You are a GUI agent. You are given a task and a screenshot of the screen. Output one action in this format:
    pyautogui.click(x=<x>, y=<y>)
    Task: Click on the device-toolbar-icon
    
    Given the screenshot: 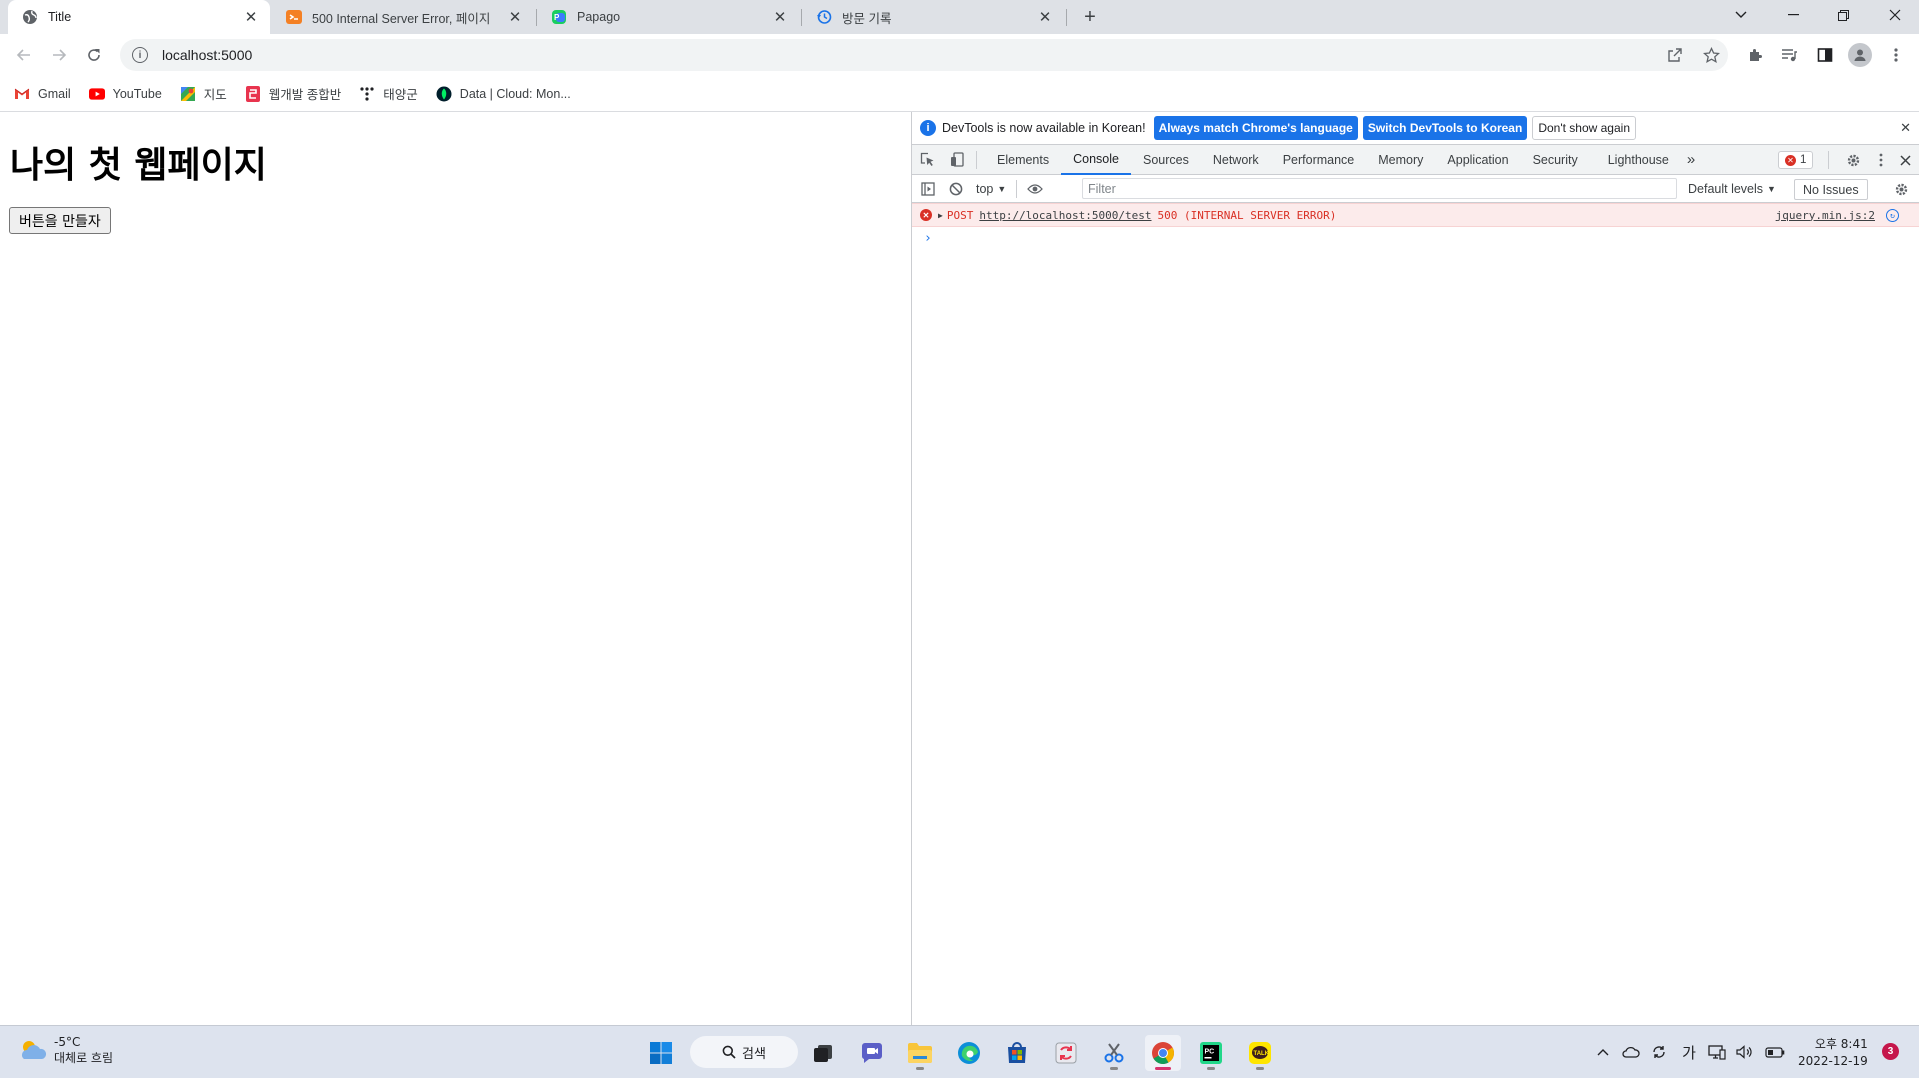 What is the action you would take?
    pyautogui.click(x=957, y=160)
    